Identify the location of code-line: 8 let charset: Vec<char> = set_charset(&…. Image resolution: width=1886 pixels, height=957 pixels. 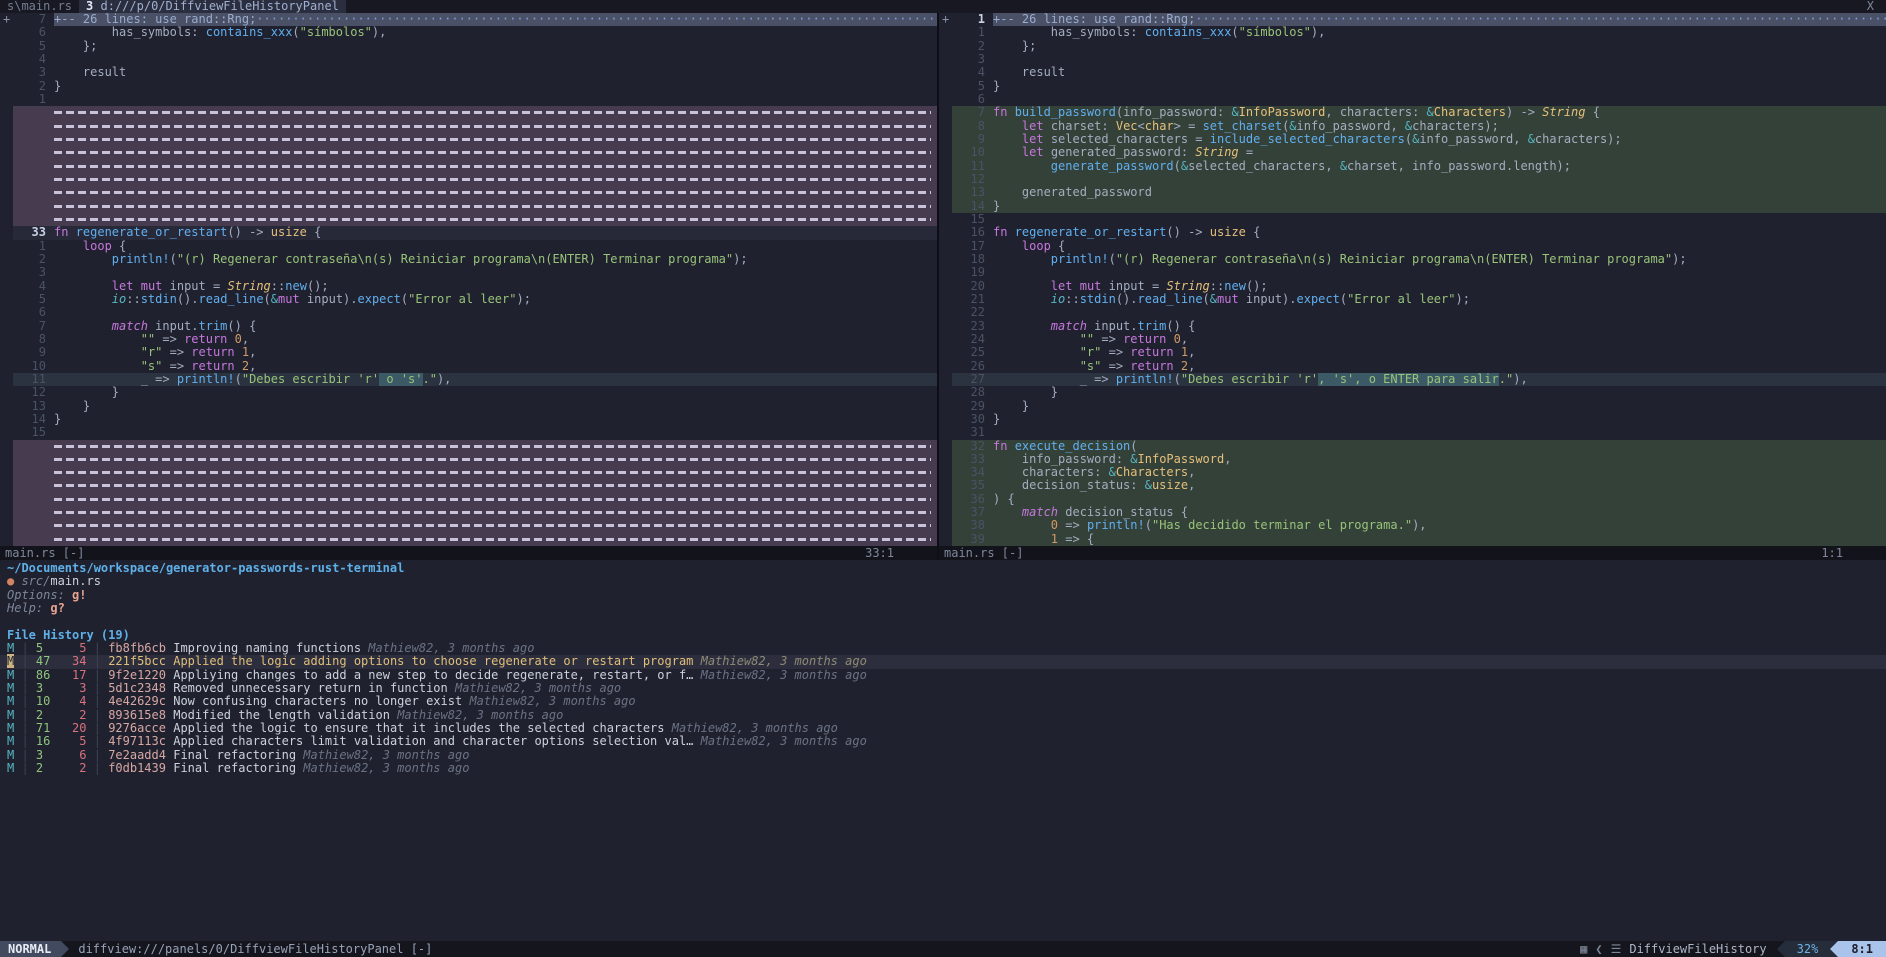
(1412, 126).